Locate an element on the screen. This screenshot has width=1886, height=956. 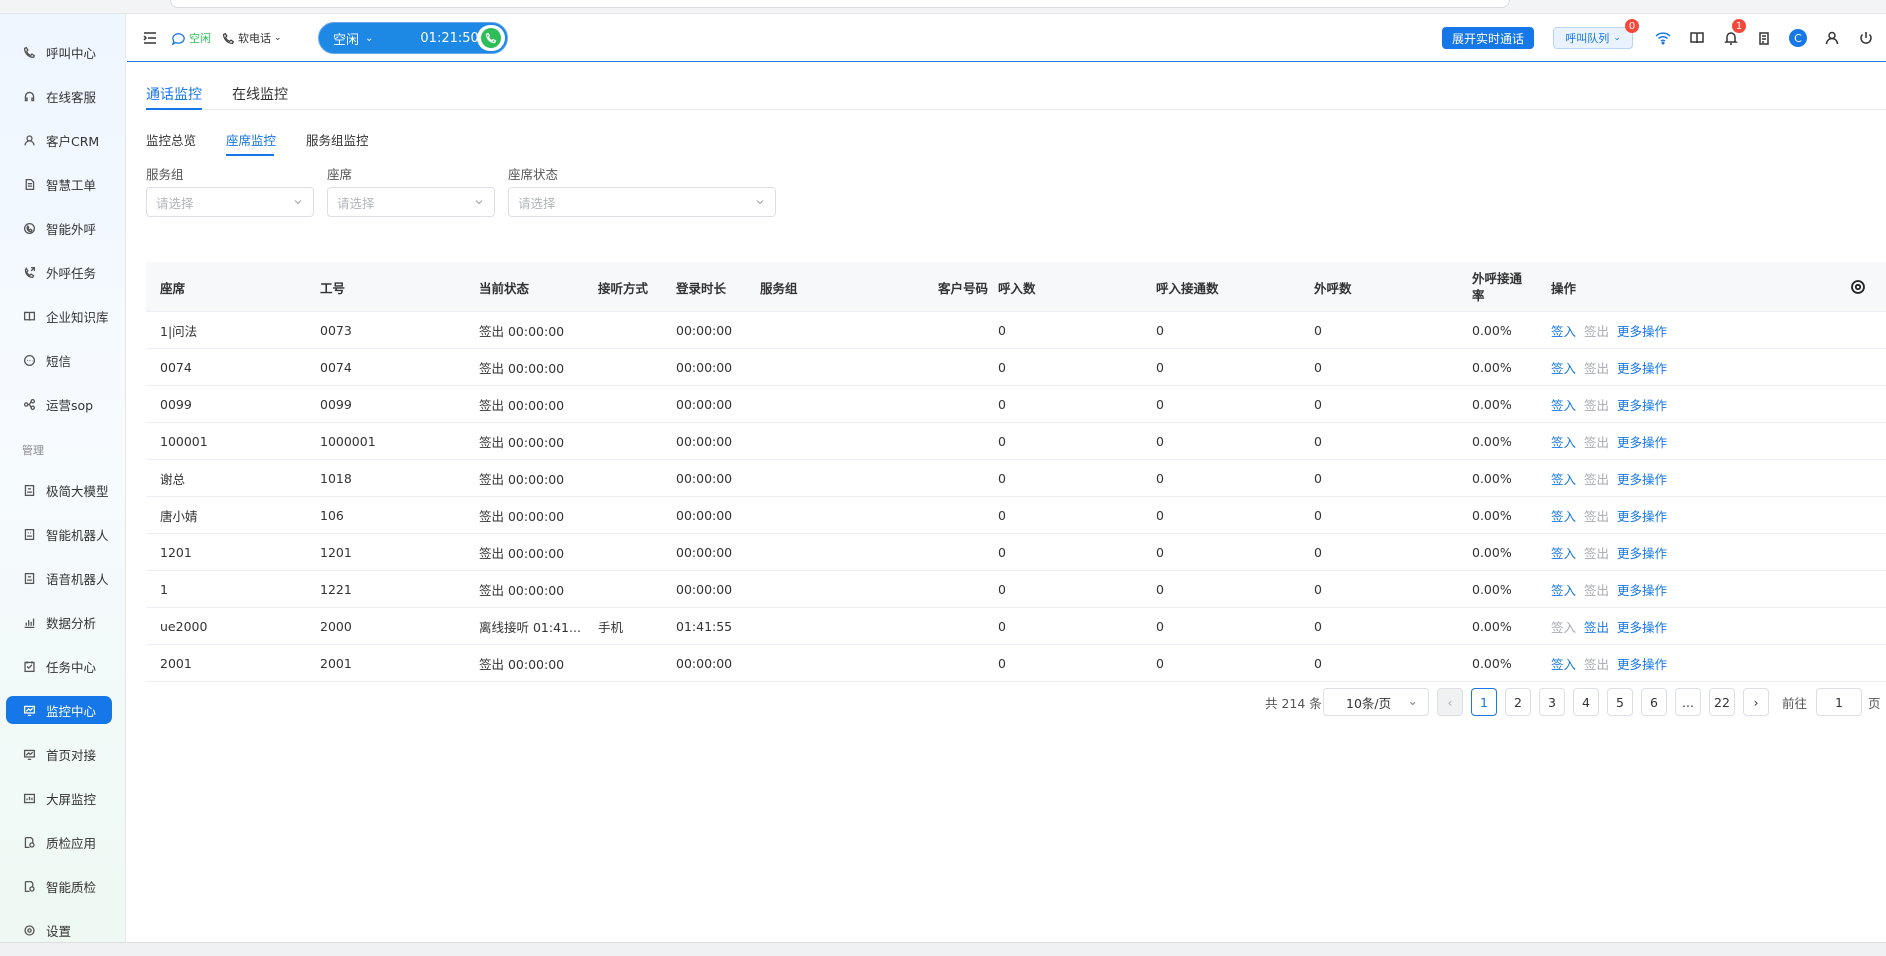
sidebar-item-task: 任务中心 is located at coordinates (59, 666).